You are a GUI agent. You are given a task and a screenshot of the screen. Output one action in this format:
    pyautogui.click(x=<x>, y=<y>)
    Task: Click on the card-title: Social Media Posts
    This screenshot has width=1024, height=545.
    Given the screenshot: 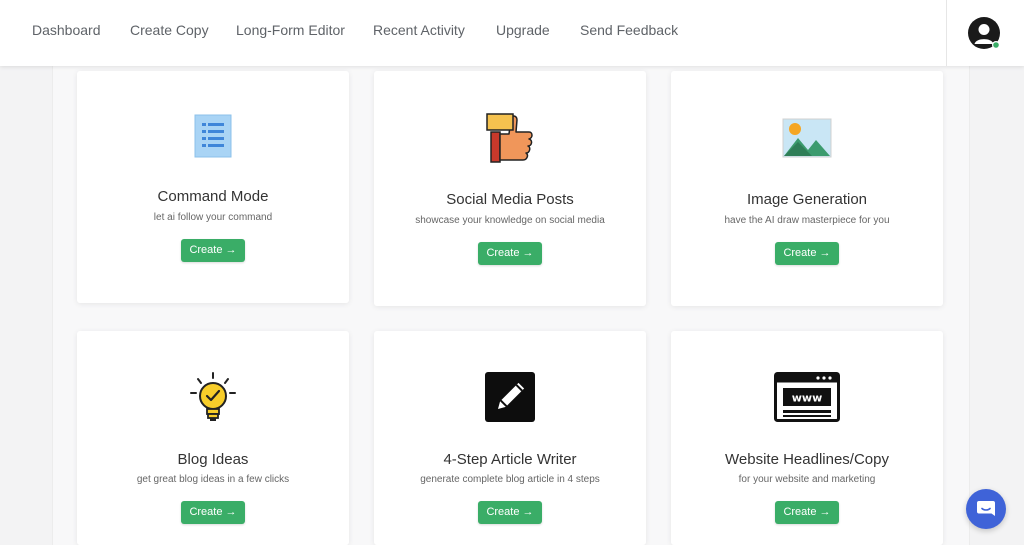 What is the action you would take?
    pyautogui.click(x=510, y=199)
    